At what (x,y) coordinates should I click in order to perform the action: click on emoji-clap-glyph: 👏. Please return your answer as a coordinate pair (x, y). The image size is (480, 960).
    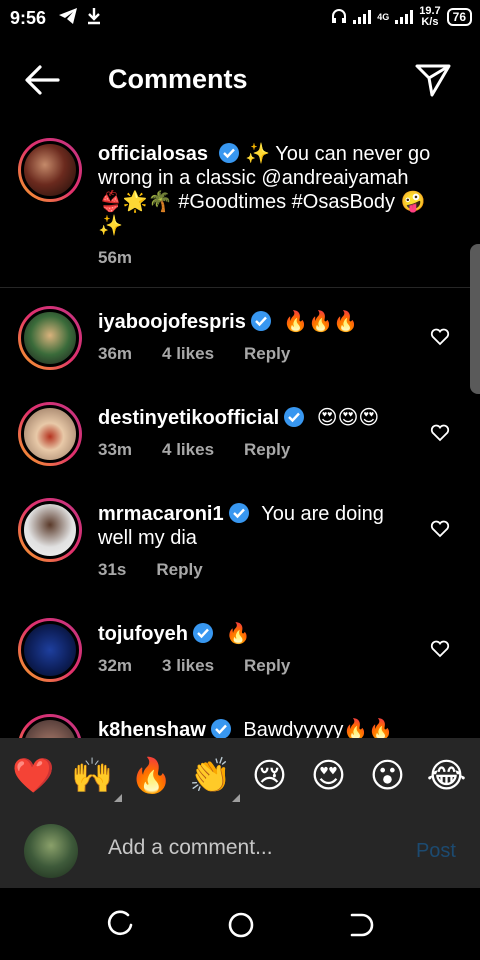
    Looking at the image, I should click on (210, 776).